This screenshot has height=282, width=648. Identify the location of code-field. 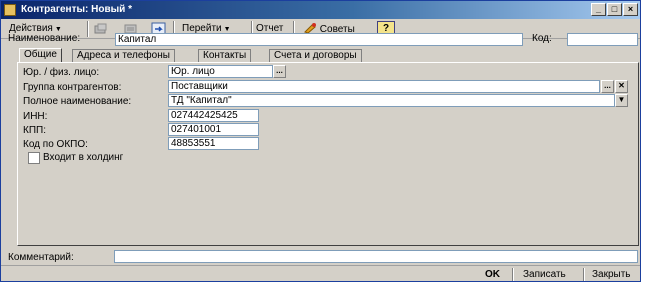
(602, 39).